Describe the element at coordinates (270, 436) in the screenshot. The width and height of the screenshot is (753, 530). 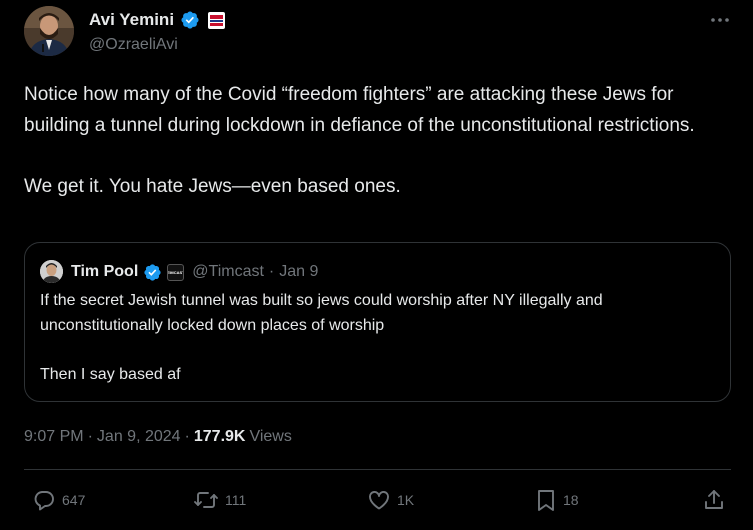
I see `views-label: Views` at that location.